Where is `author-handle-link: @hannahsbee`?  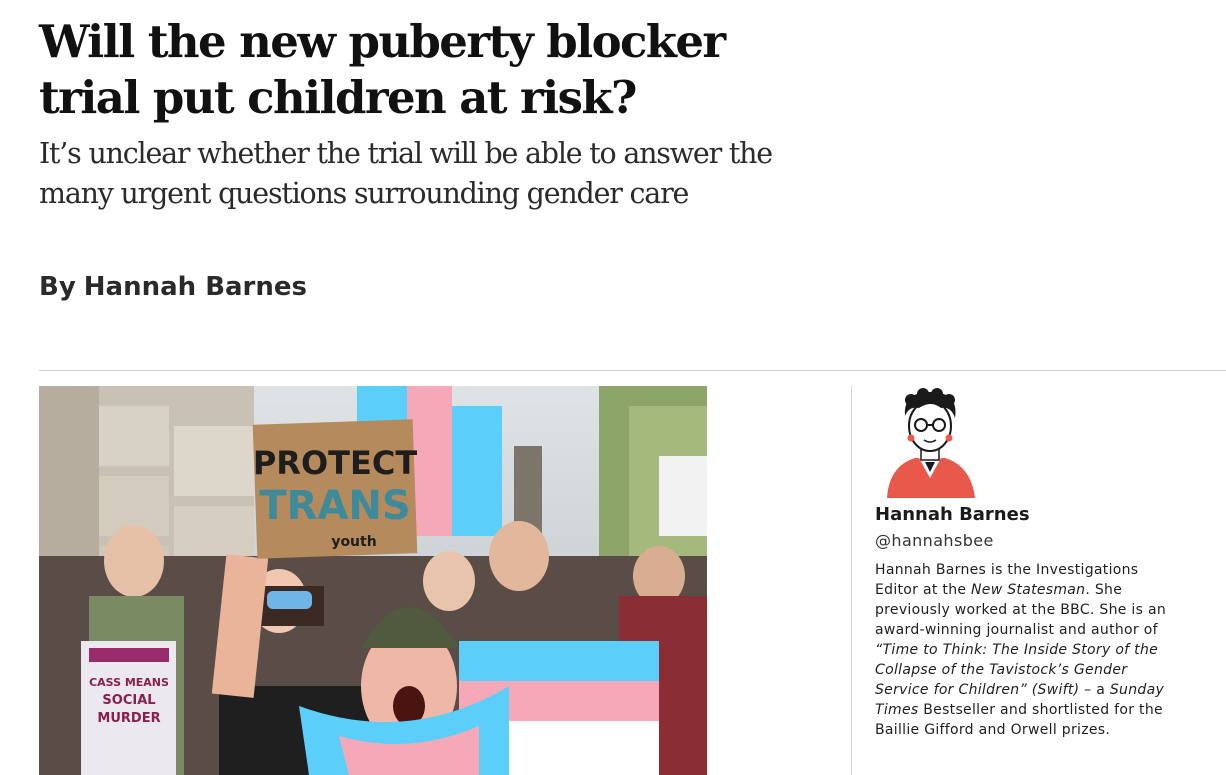
author-handle-link: @hannahsbee is located at coordinates (934, 541).